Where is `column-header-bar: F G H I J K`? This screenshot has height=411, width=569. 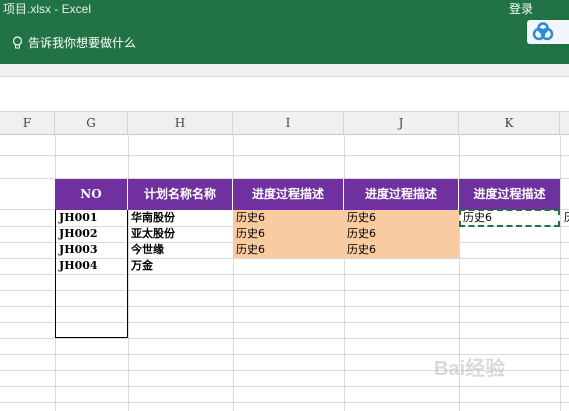 column-header-bar: F G H I J K is located at coordinates (284, 123).